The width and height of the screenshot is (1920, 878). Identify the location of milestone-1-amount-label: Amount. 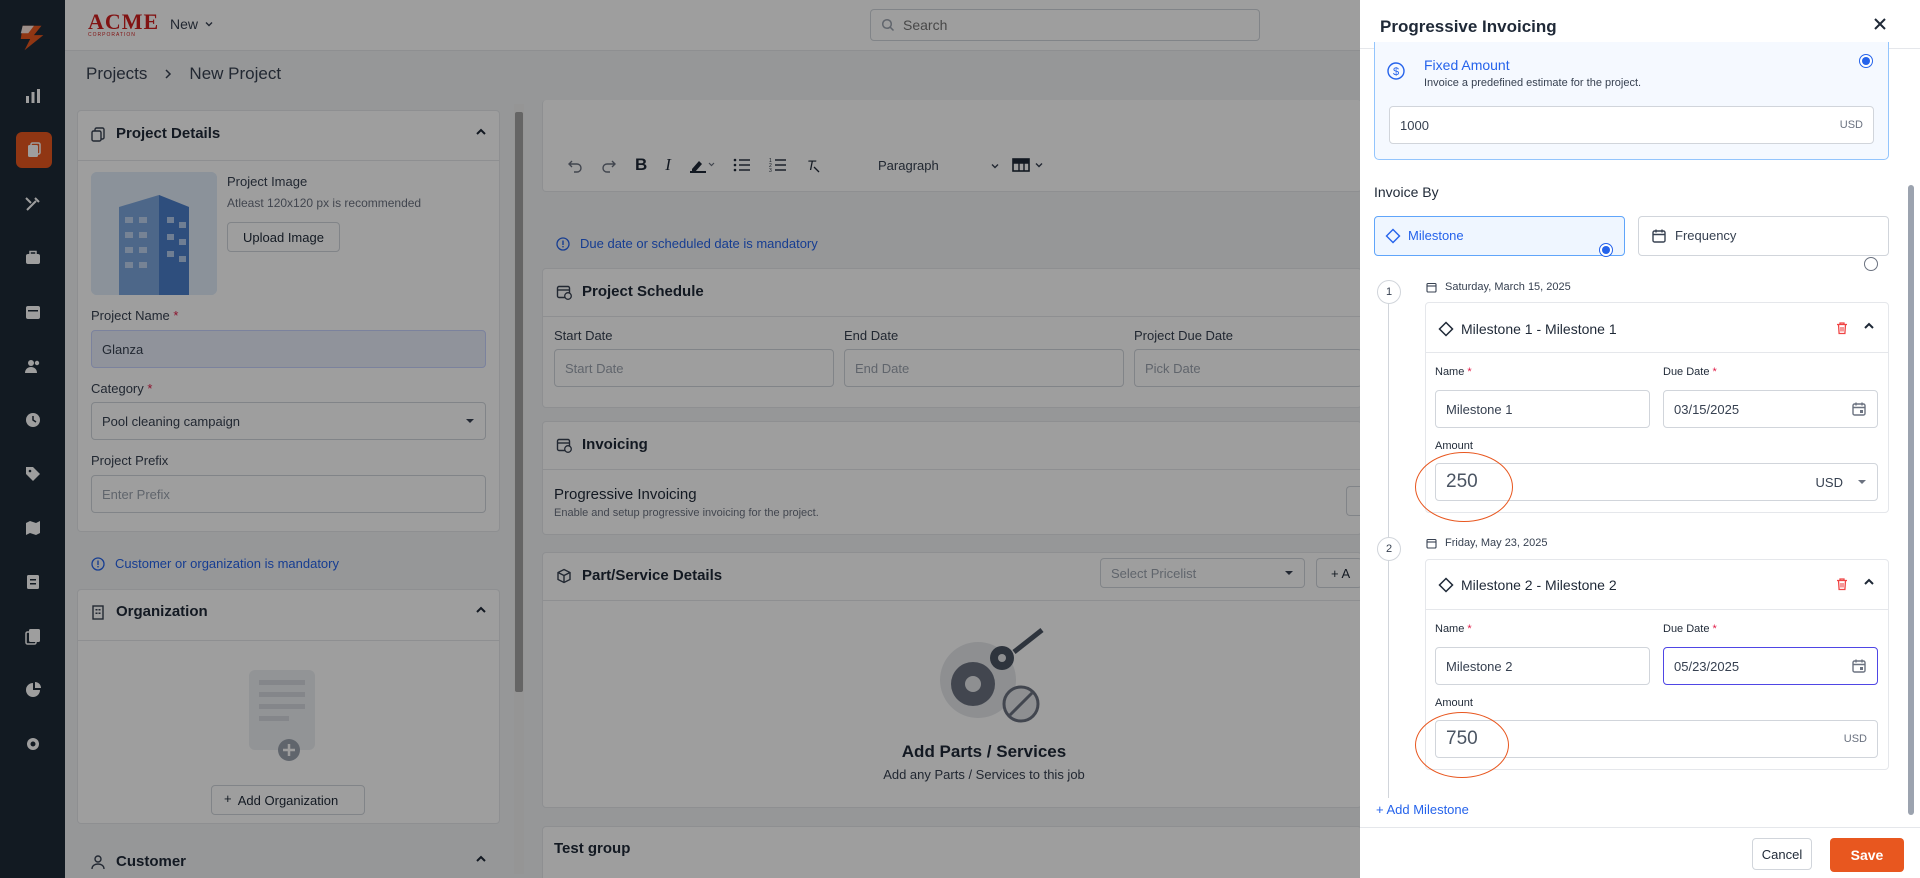
(1454, 446).